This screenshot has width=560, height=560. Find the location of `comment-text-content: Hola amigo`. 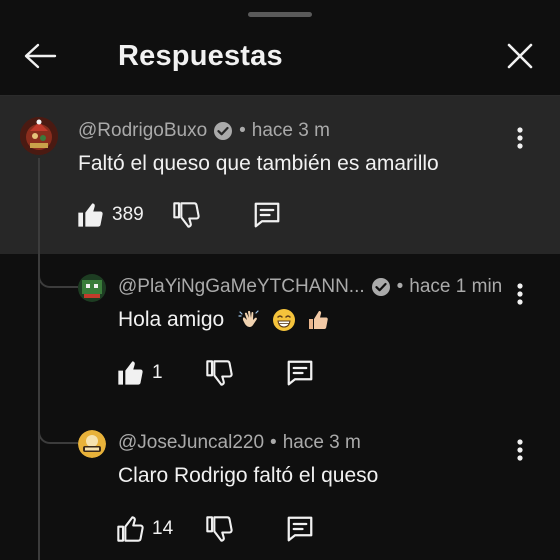

comment-text-content: Hola amigo is located at coordinates (171, 319).